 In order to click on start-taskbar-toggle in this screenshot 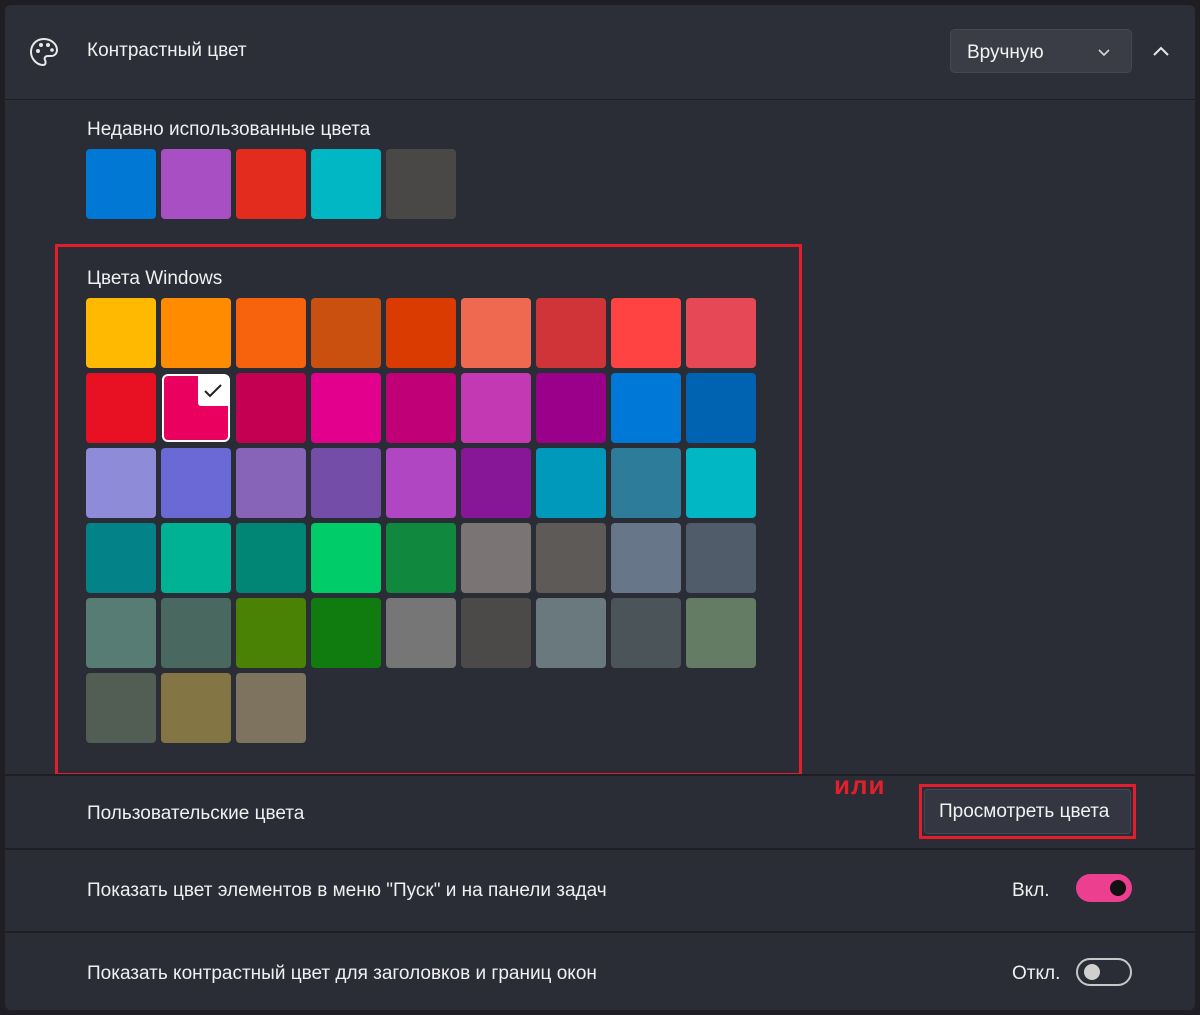, I will do `click(1104, 888)`.